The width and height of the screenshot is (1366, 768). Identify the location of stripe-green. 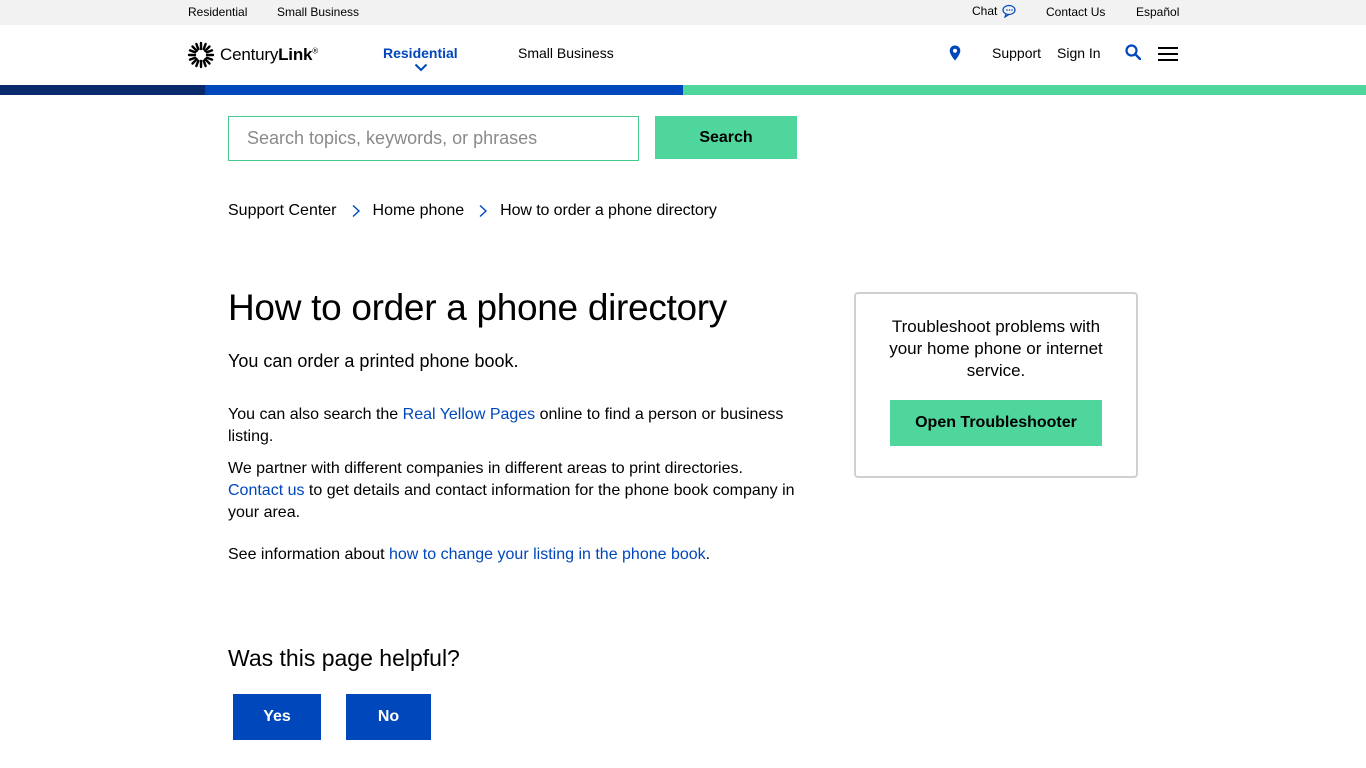
(1024, 90).